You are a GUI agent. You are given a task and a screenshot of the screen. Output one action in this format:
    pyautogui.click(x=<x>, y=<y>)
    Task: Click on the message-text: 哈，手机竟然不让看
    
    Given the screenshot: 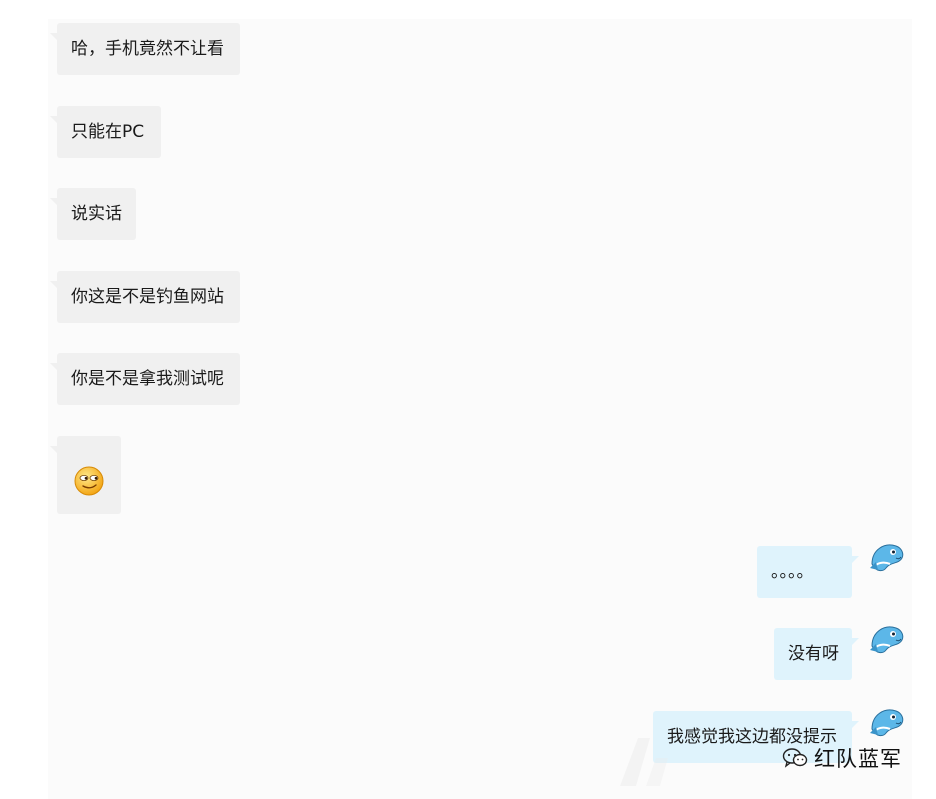 What is the action you would take?
    pyautogui.click(x=147, y=49)
    